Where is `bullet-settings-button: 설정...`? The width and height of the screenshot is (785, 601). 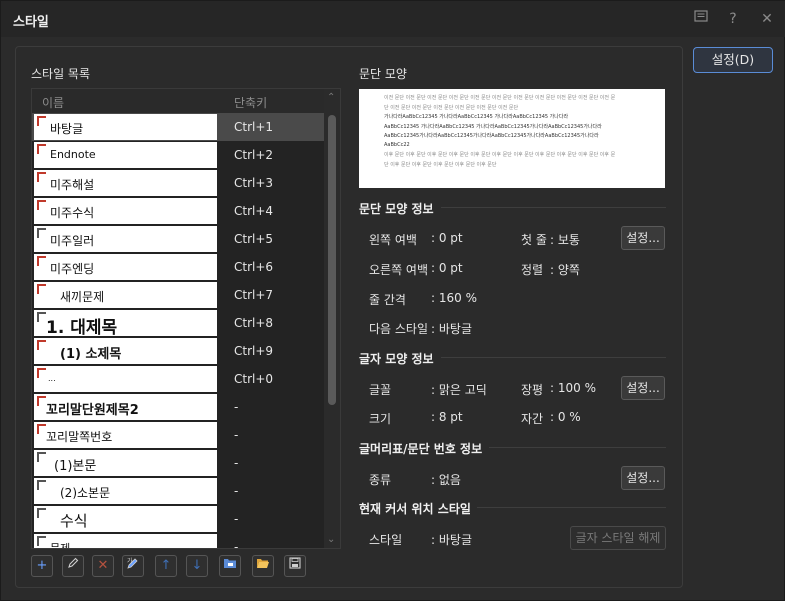
bullet-settings-button: 설정... is located at coordinates (643, 478).